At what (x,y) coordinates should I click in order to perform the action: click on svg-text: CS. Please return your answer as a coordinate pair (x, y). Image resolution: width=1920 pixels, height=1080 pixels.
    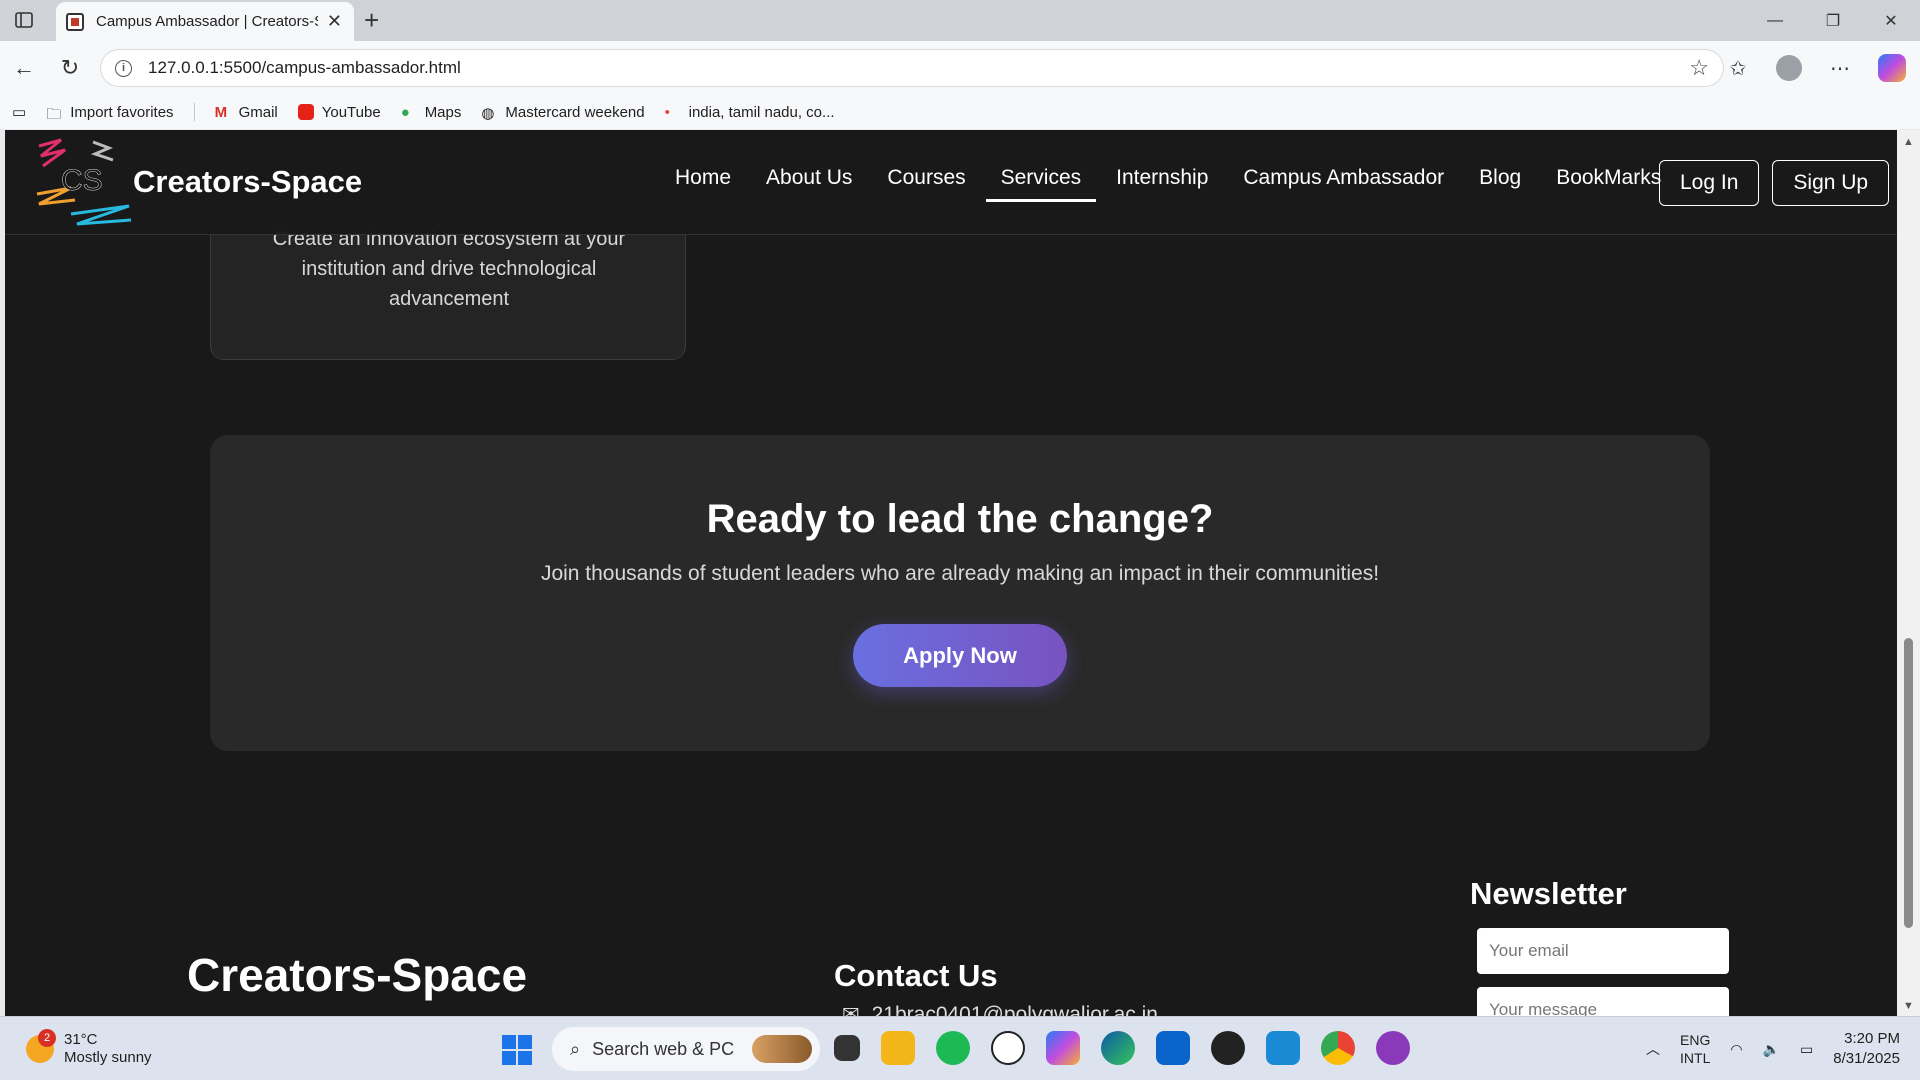
    Looking at the image, I should click on (82, 180).